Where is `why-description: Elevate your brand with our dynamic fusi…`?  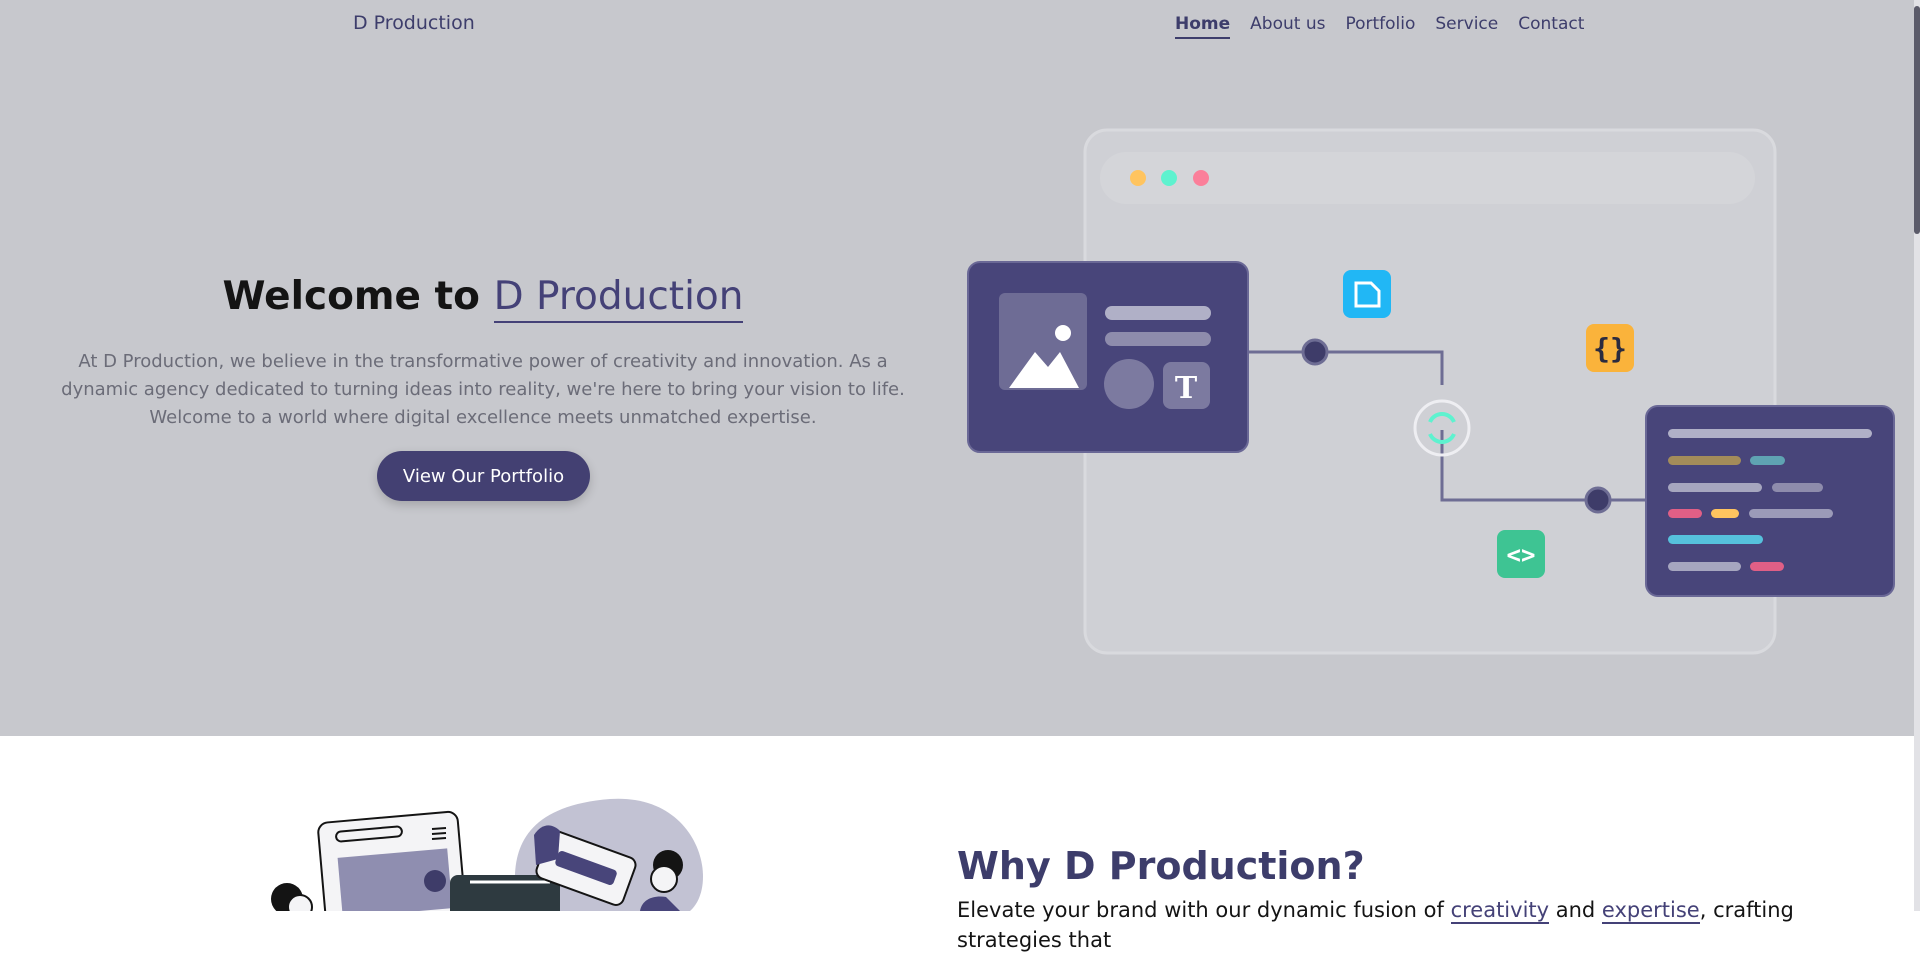
why-description: Elevate your brand with our dynamic fusi… is located at coordinates (1427, 925).